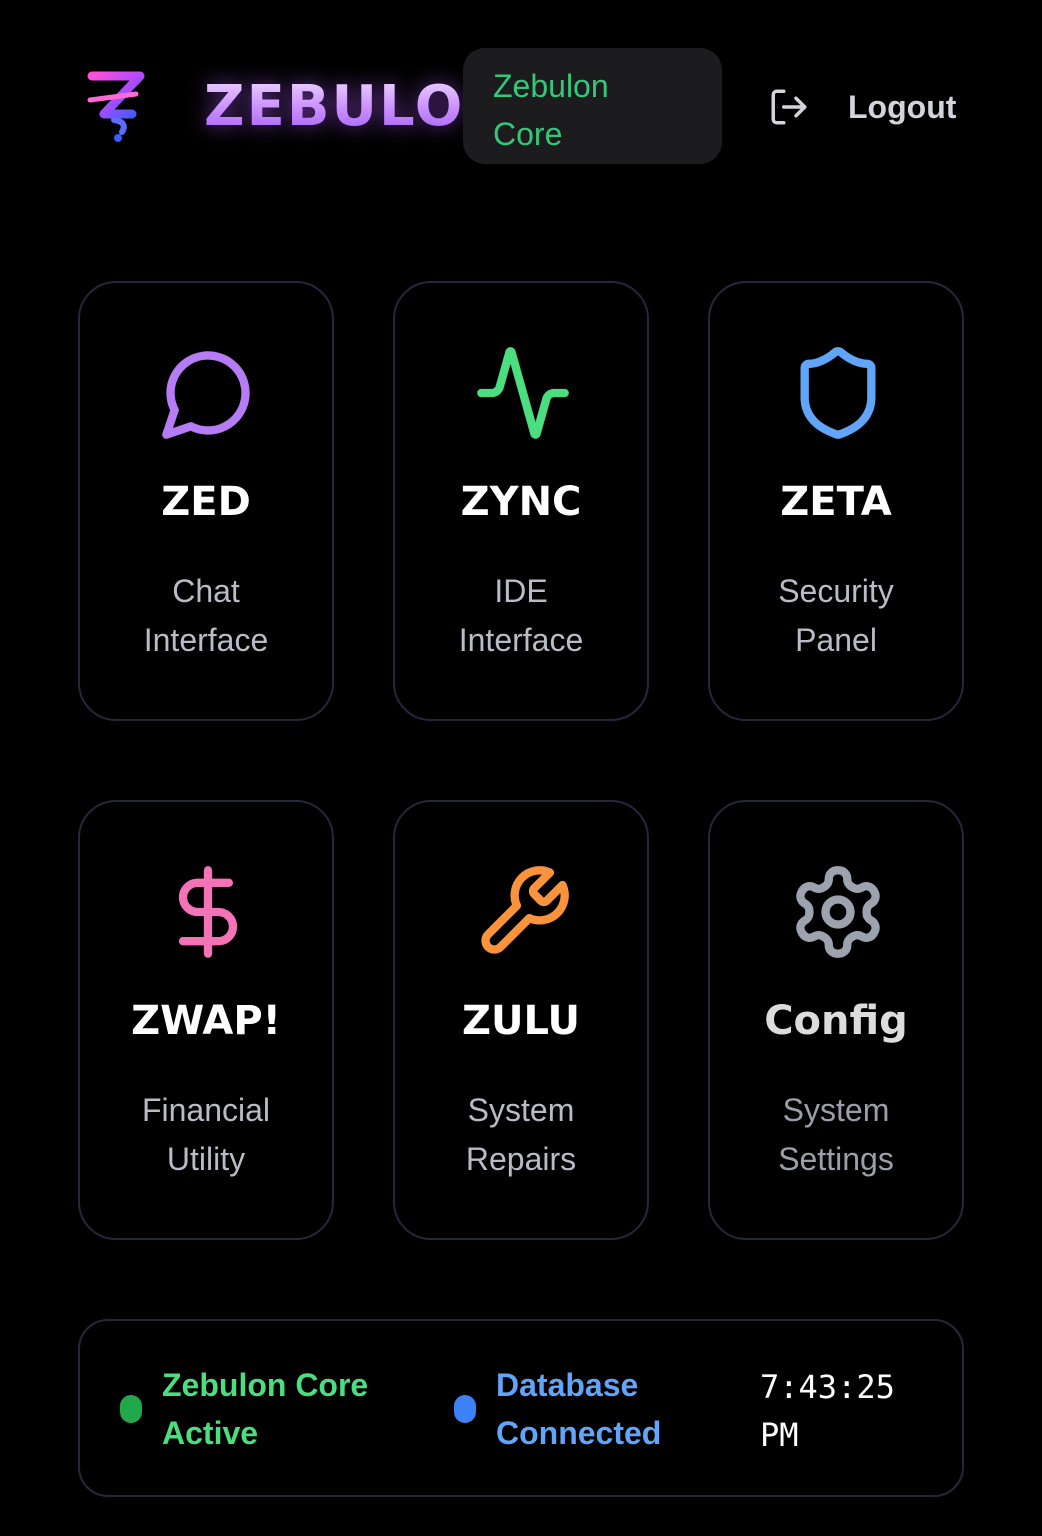  I want to click on header: ZEBULON Zebulon Core Logout, so click(521, 100).